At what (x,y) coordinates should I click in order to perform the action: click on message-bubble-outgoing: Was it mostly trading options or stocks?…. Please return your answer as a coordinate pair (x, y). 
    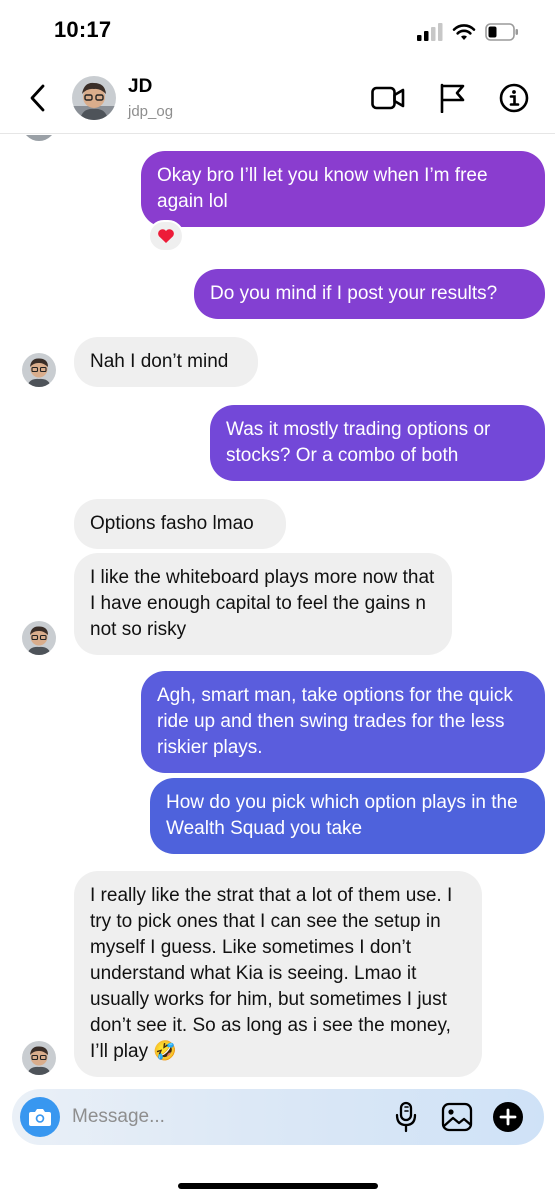
    Looking at the image, I should click on (377, 443).